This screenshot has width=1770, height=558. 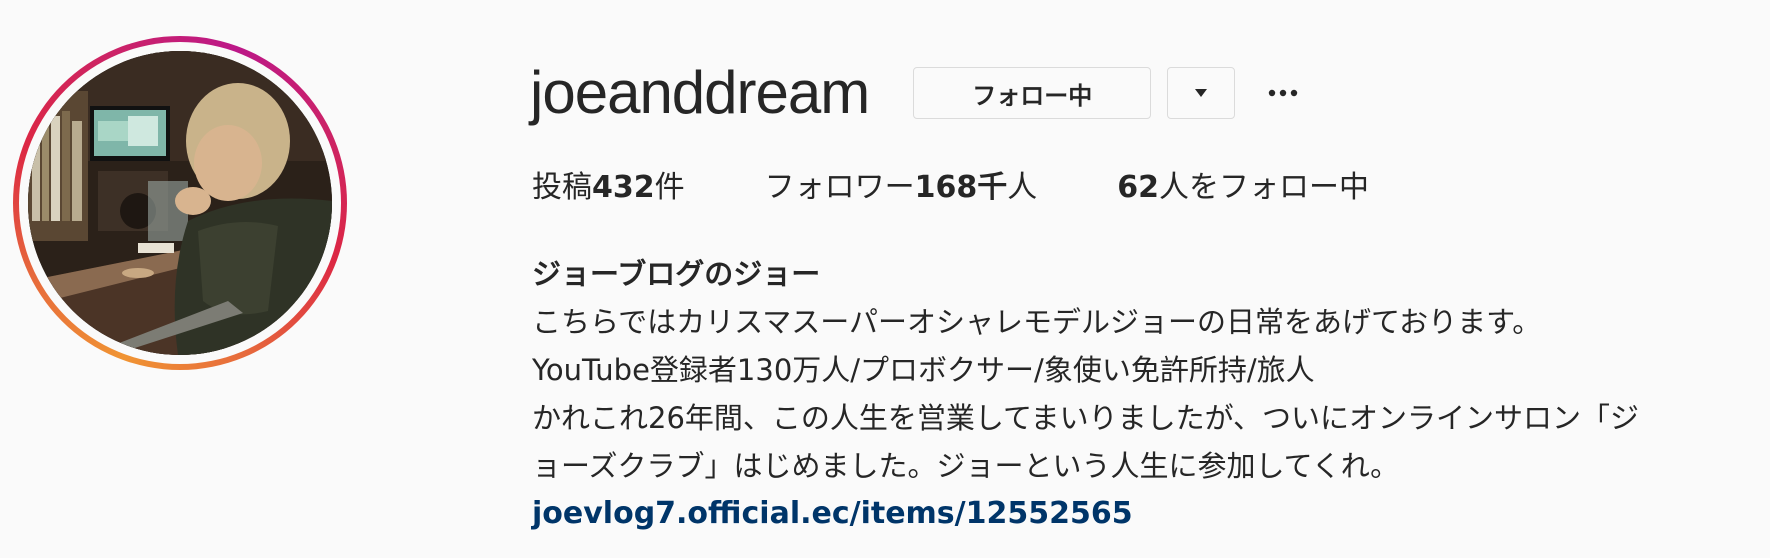 I want to click on profile-header: joeanddream フォロー中, so click(x=916, y=93).